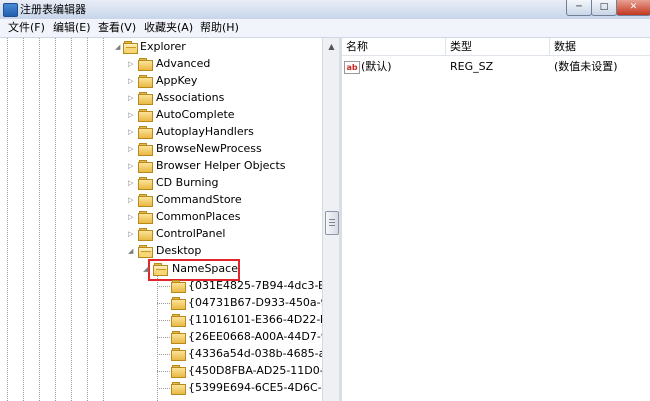 The height and width of the screenshot is (401, 650). I want to click on menu-view: 查看(V), so click(117, 28).